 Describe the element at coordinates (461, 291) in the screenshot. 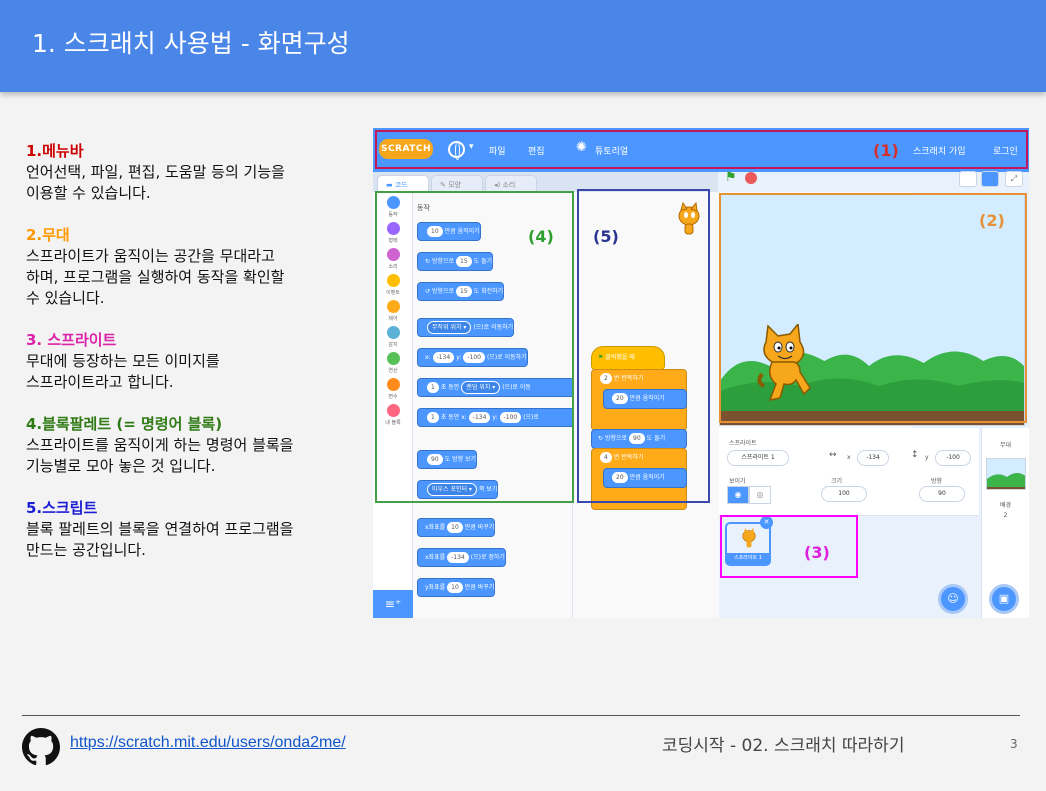

I see `block-turn-left: ↺ 방향으로 15 도 회전하기` at that location.